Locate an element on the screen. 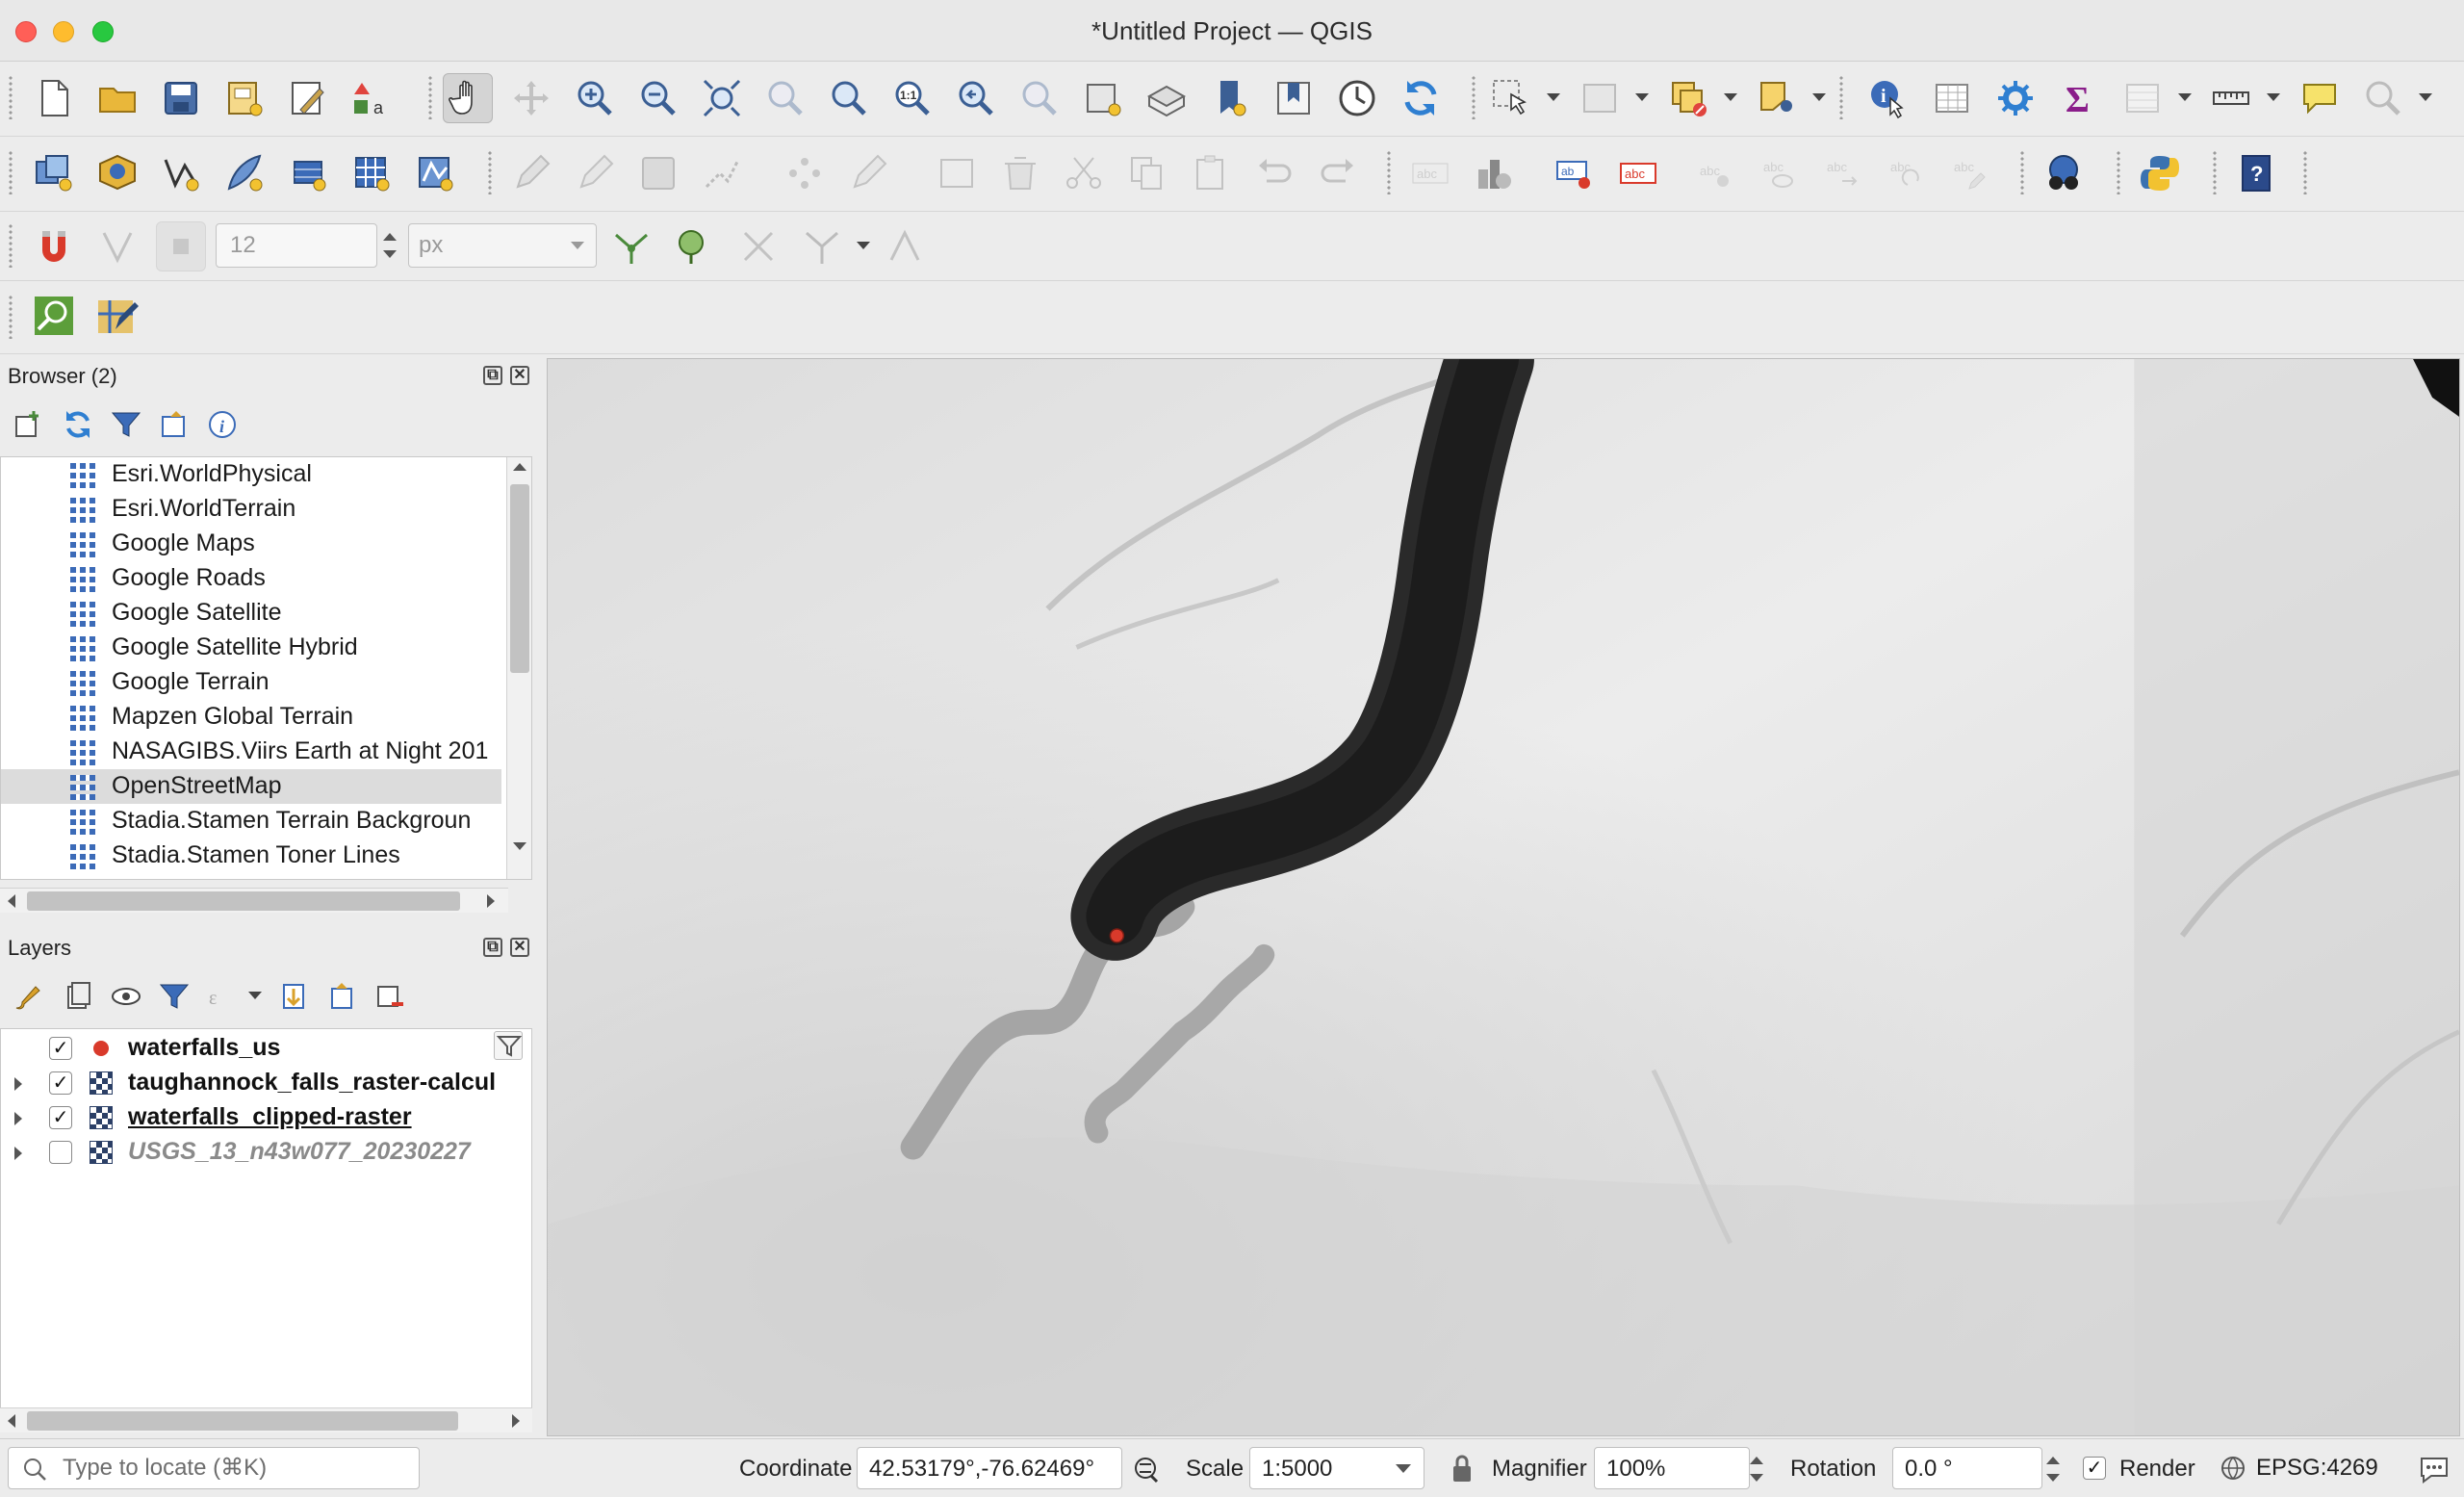 This screenshot has width=2464, height=1497. locate-plugin-button is located at coordinates (54, 316).